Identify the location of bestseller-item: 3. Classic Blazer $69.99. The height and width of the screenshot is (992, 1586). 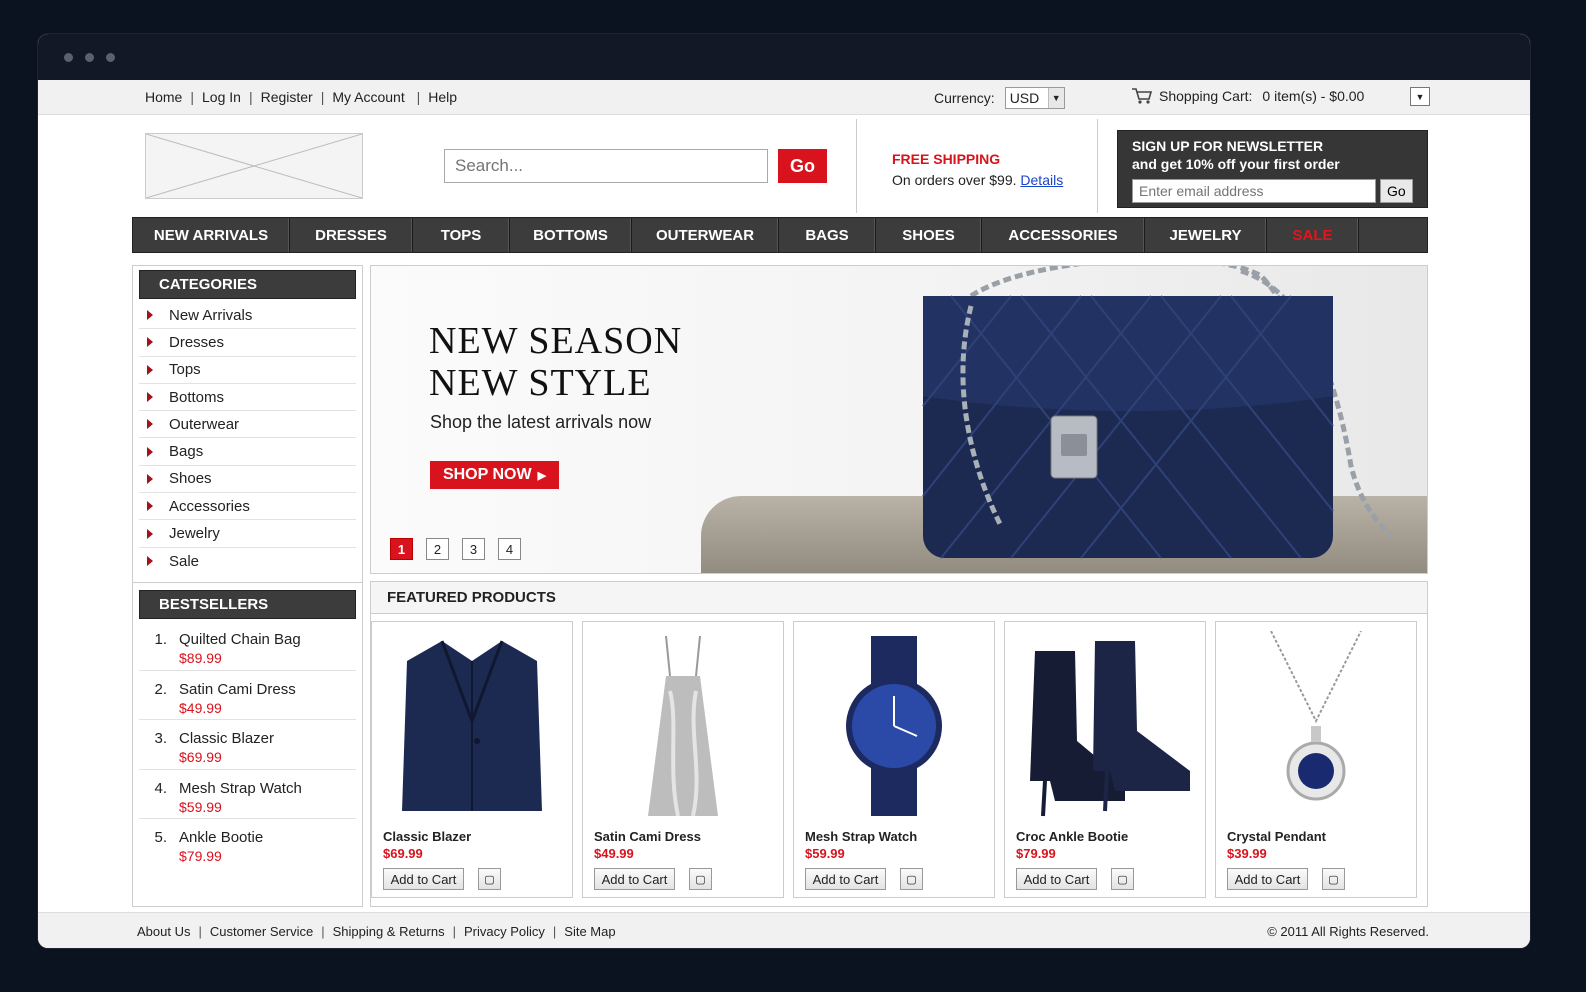
(247, 745).